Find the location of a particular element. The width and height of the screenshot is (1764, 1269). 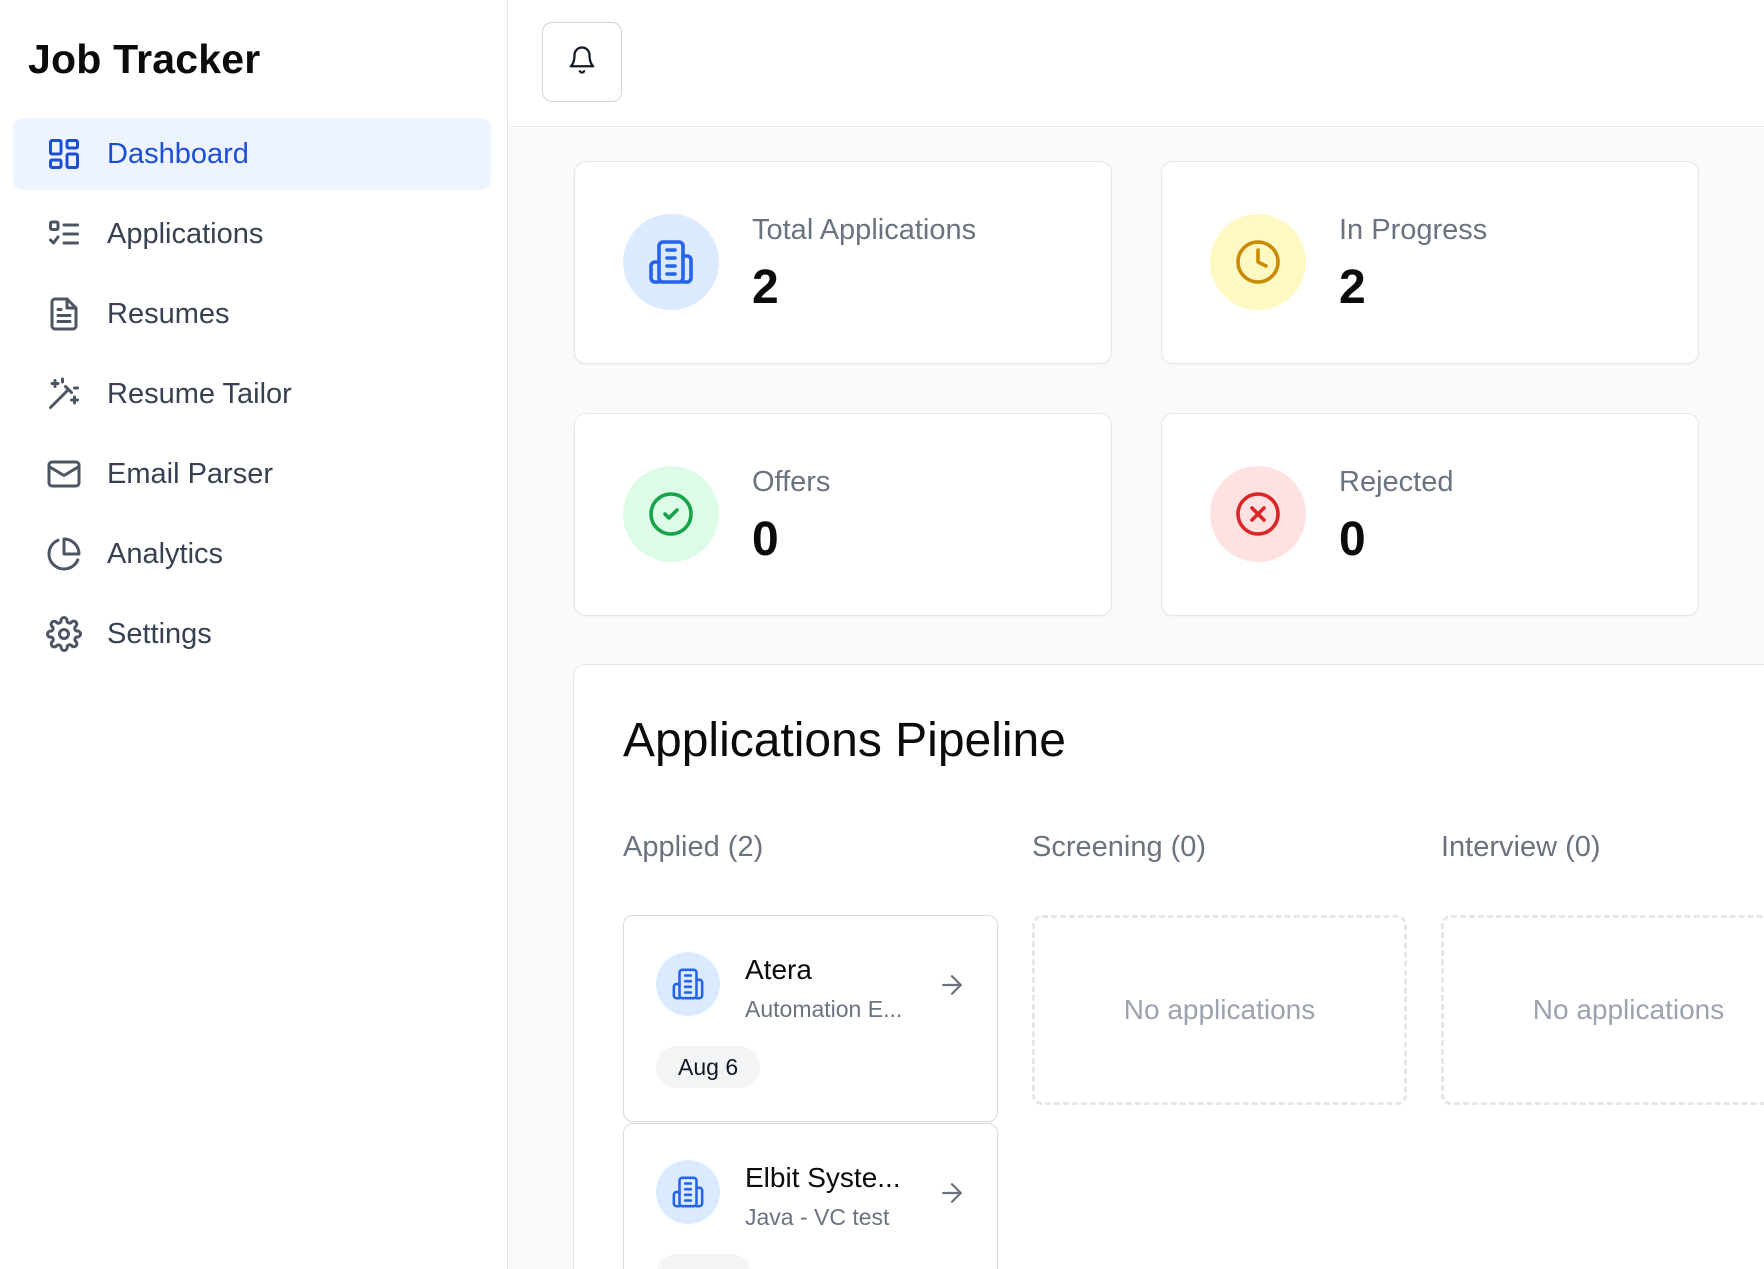

application-company: Atera is located at coordinates (778, 969).